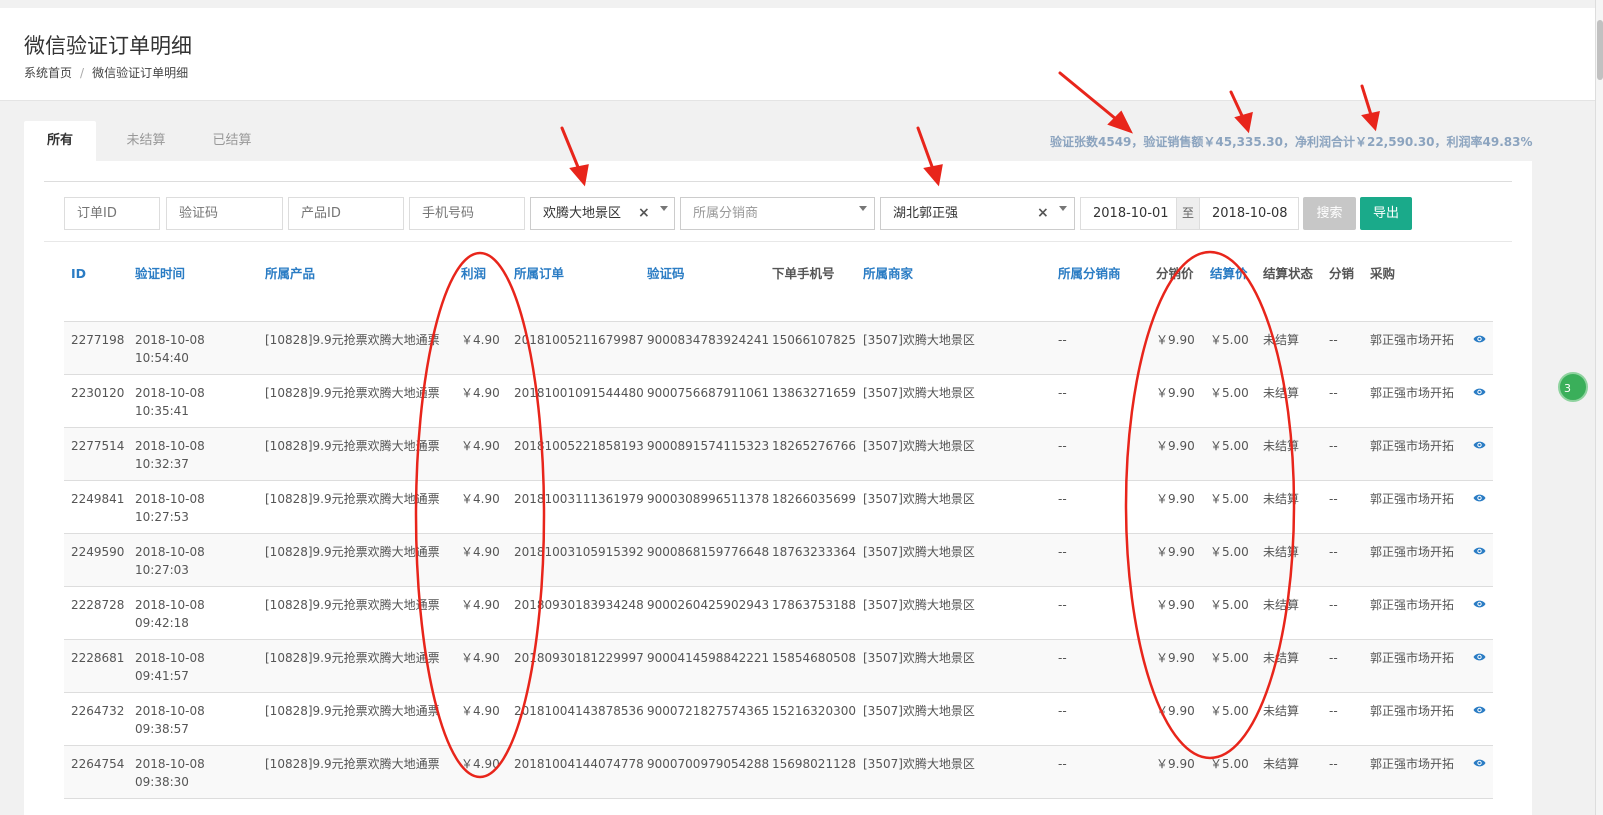 The image size is (1603, 815). Describe the element at coordinates (573, 285) in the screenshot. I see `col-order: 所属订单` at that location.